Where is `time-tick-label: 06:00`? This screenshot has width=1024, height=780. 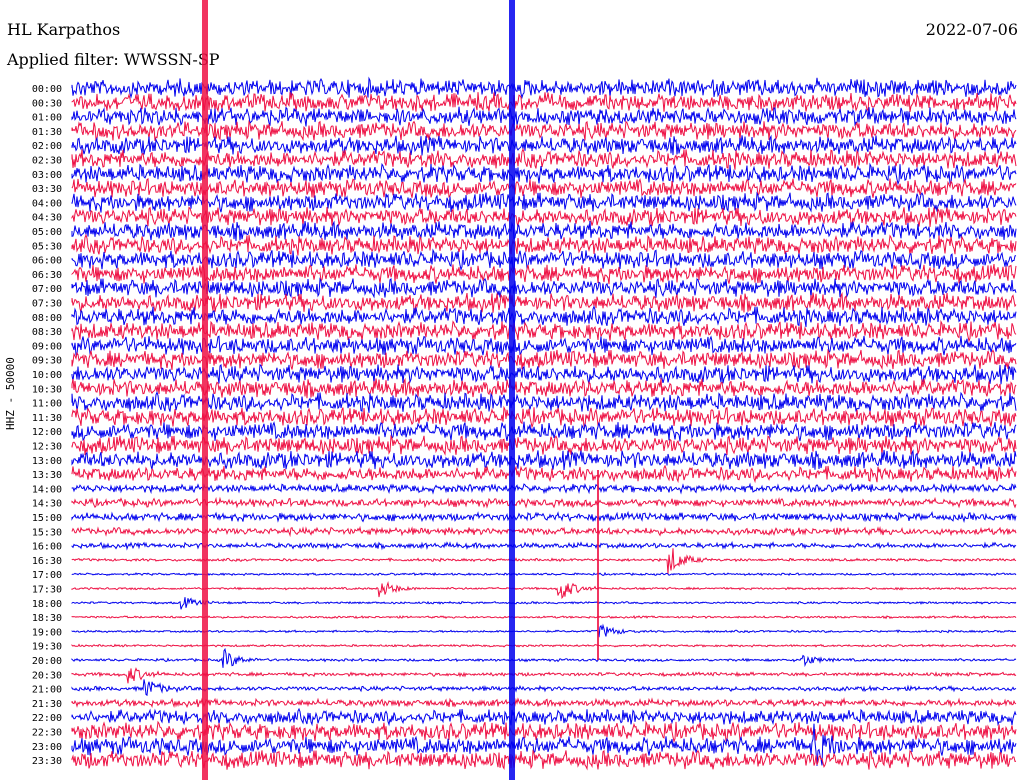 time-tick-label: 06:00 is located at coordinates (47, 261).